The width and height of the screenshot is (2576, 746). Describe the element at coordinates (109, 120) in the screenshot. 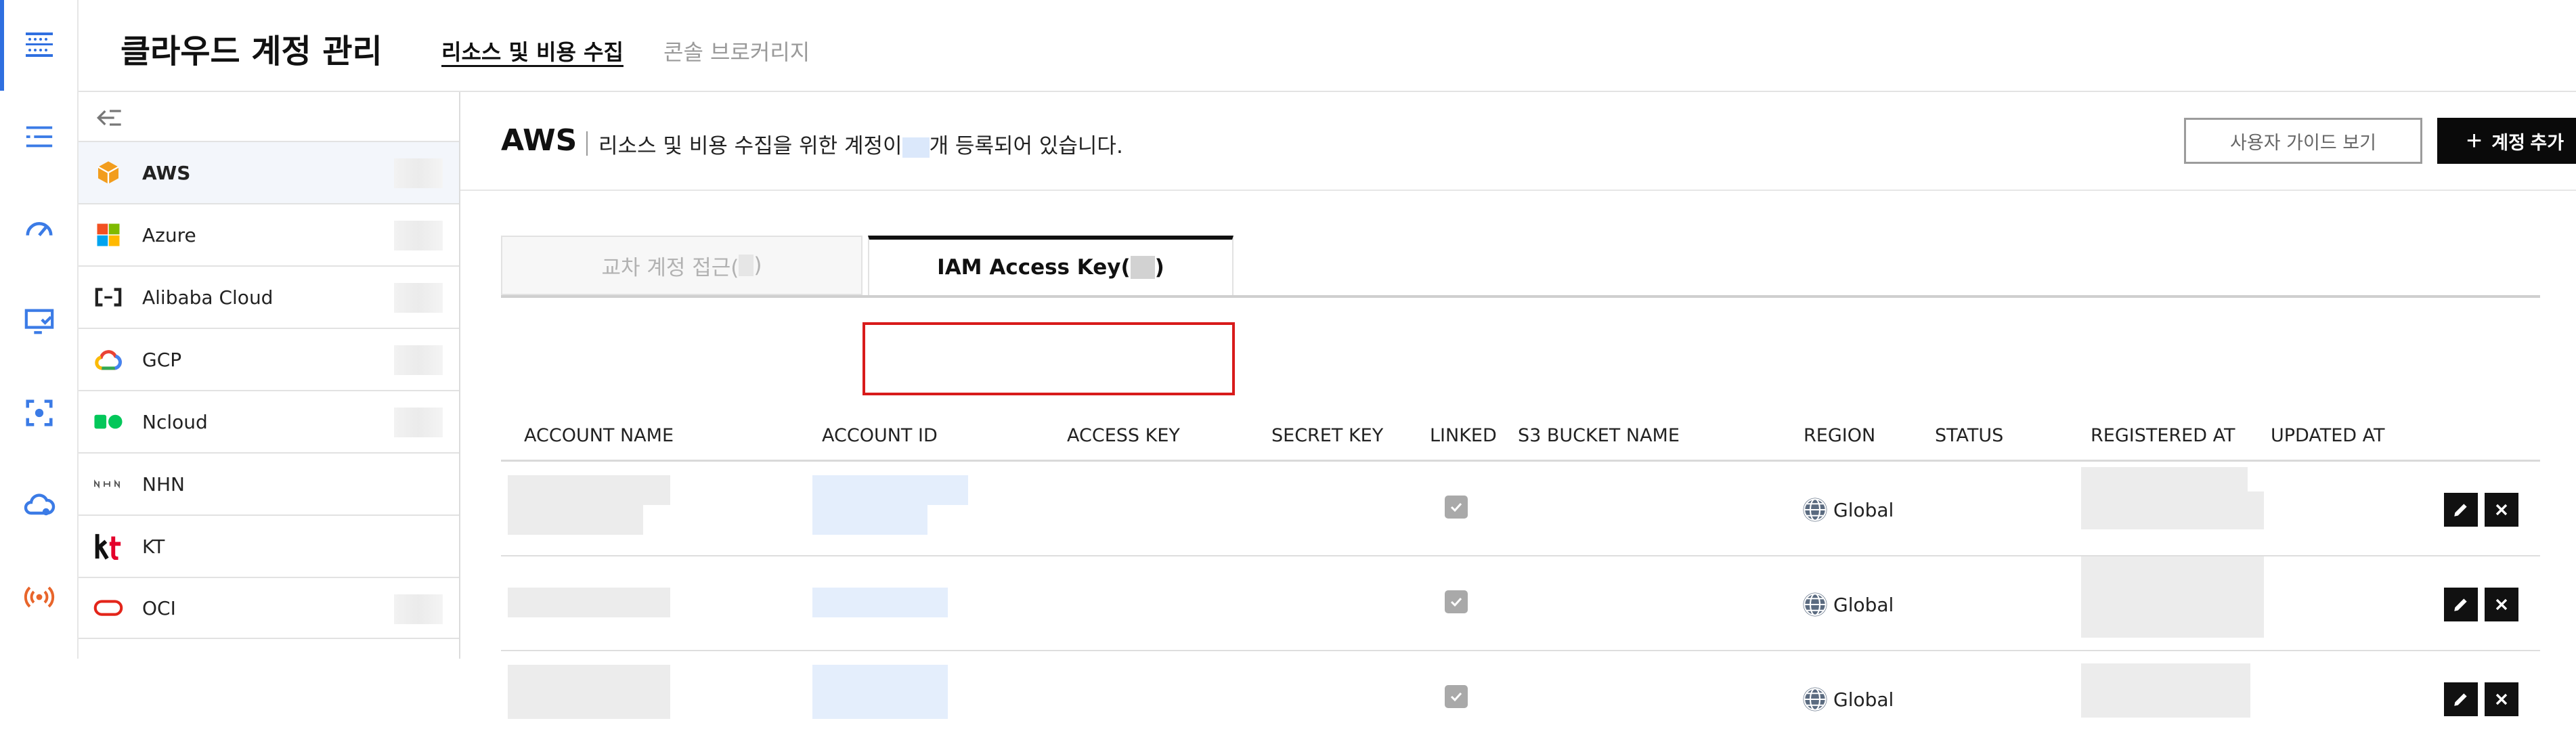

I see `collapse-left-icon` at that location.